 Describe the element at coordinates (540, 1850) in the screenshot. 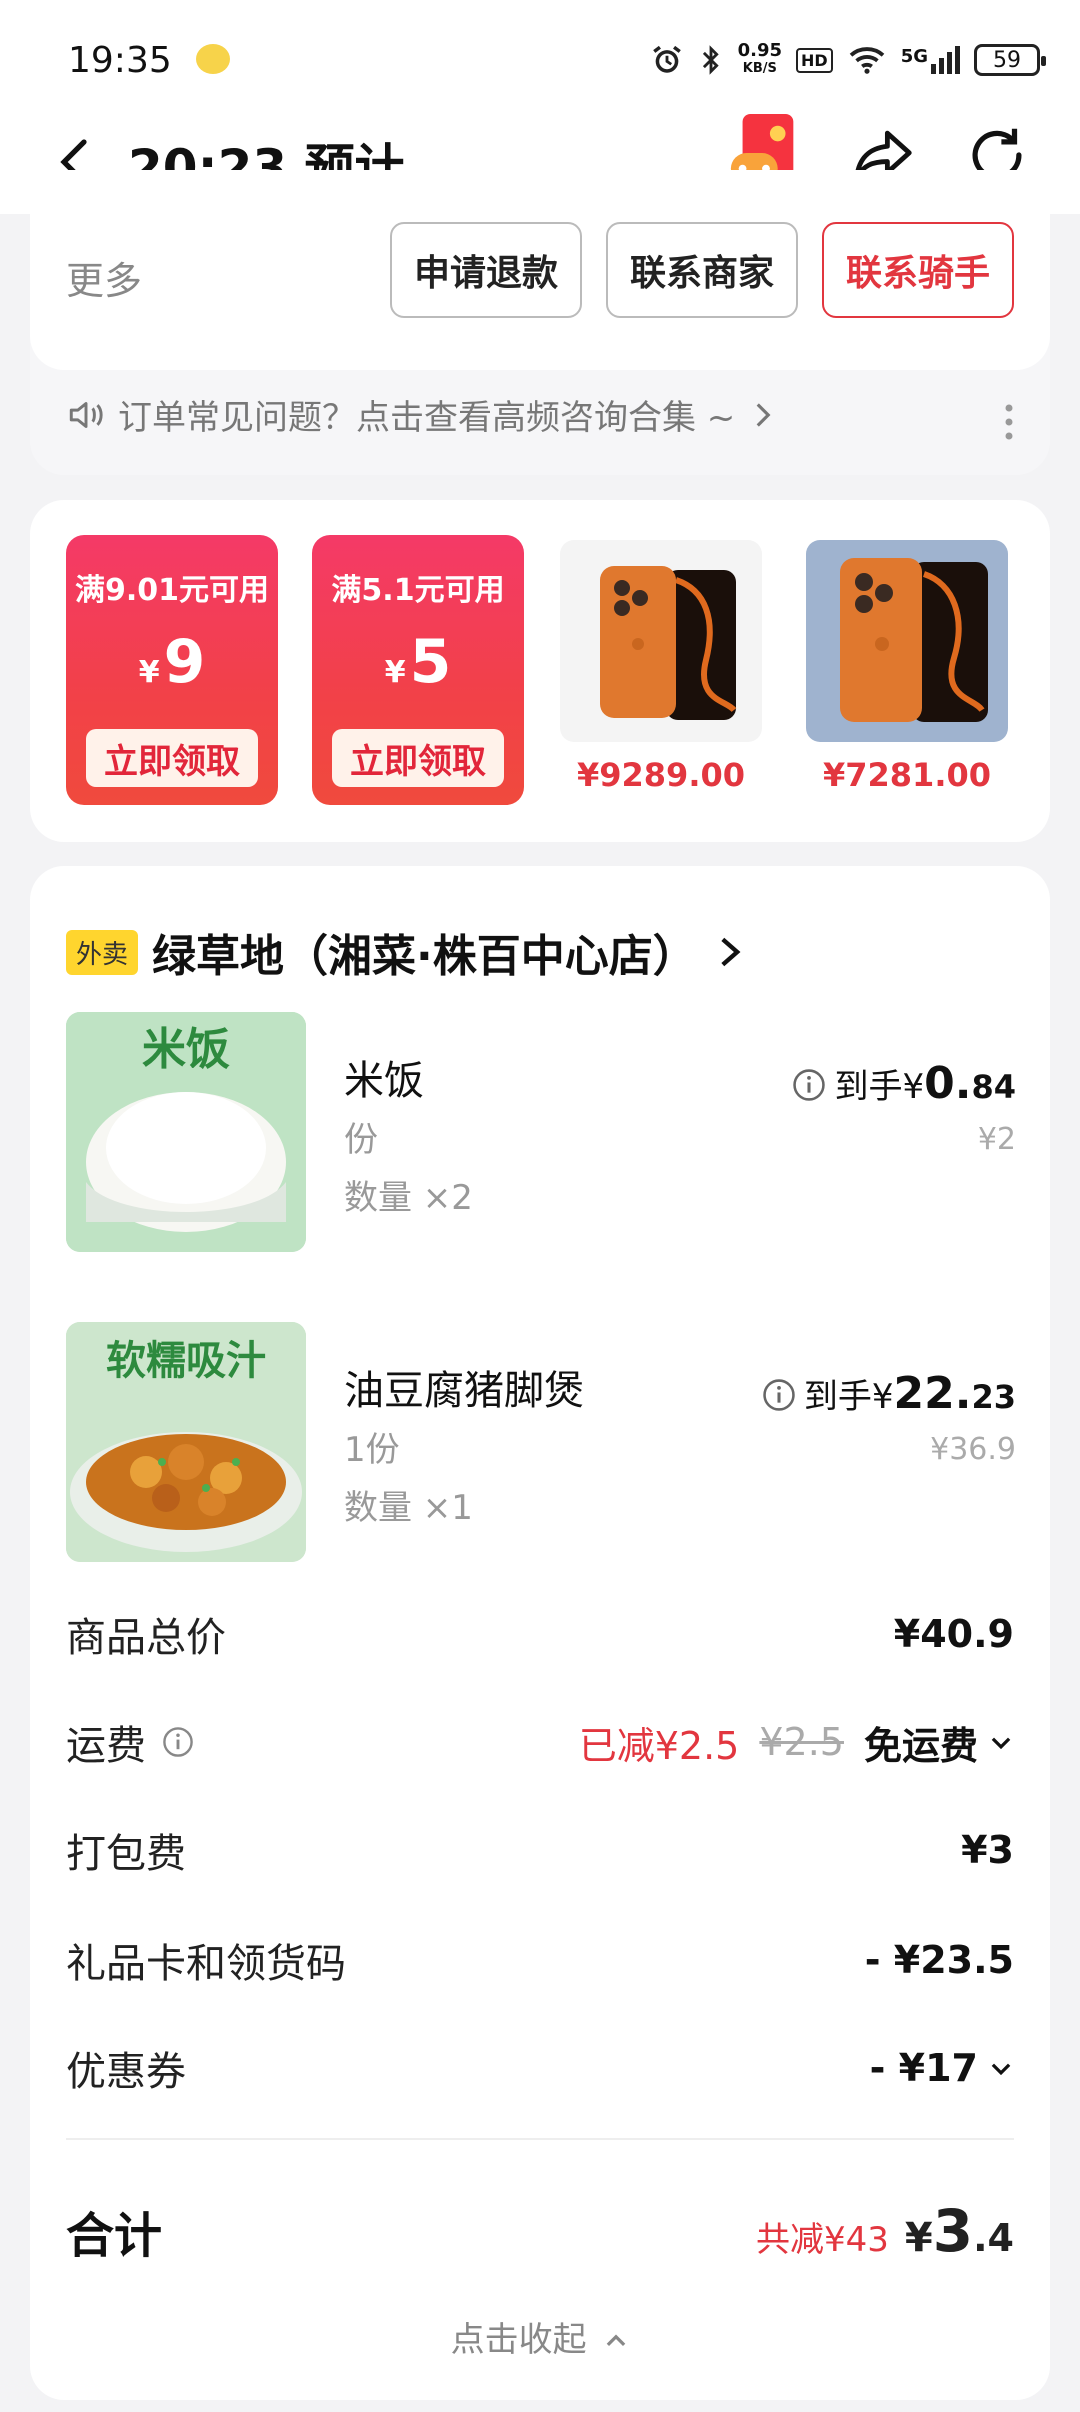

I see `packing-fee-row: 打包费 ¥3` at that location.